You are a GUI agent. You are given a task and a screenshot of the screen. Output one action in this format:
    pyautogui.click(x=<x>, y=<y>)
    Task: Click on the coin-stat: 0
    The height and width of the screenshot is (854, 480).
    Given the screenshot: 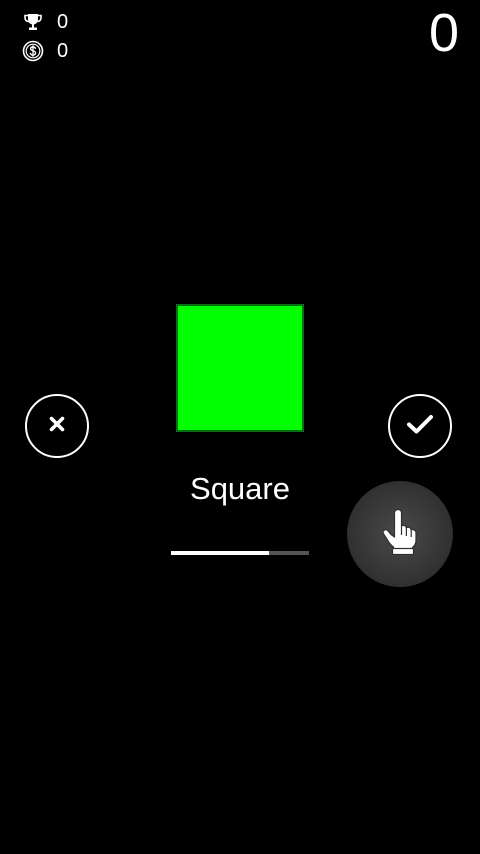 What is the action you would take?
    pyautogui.click(x=45, y=51)
    